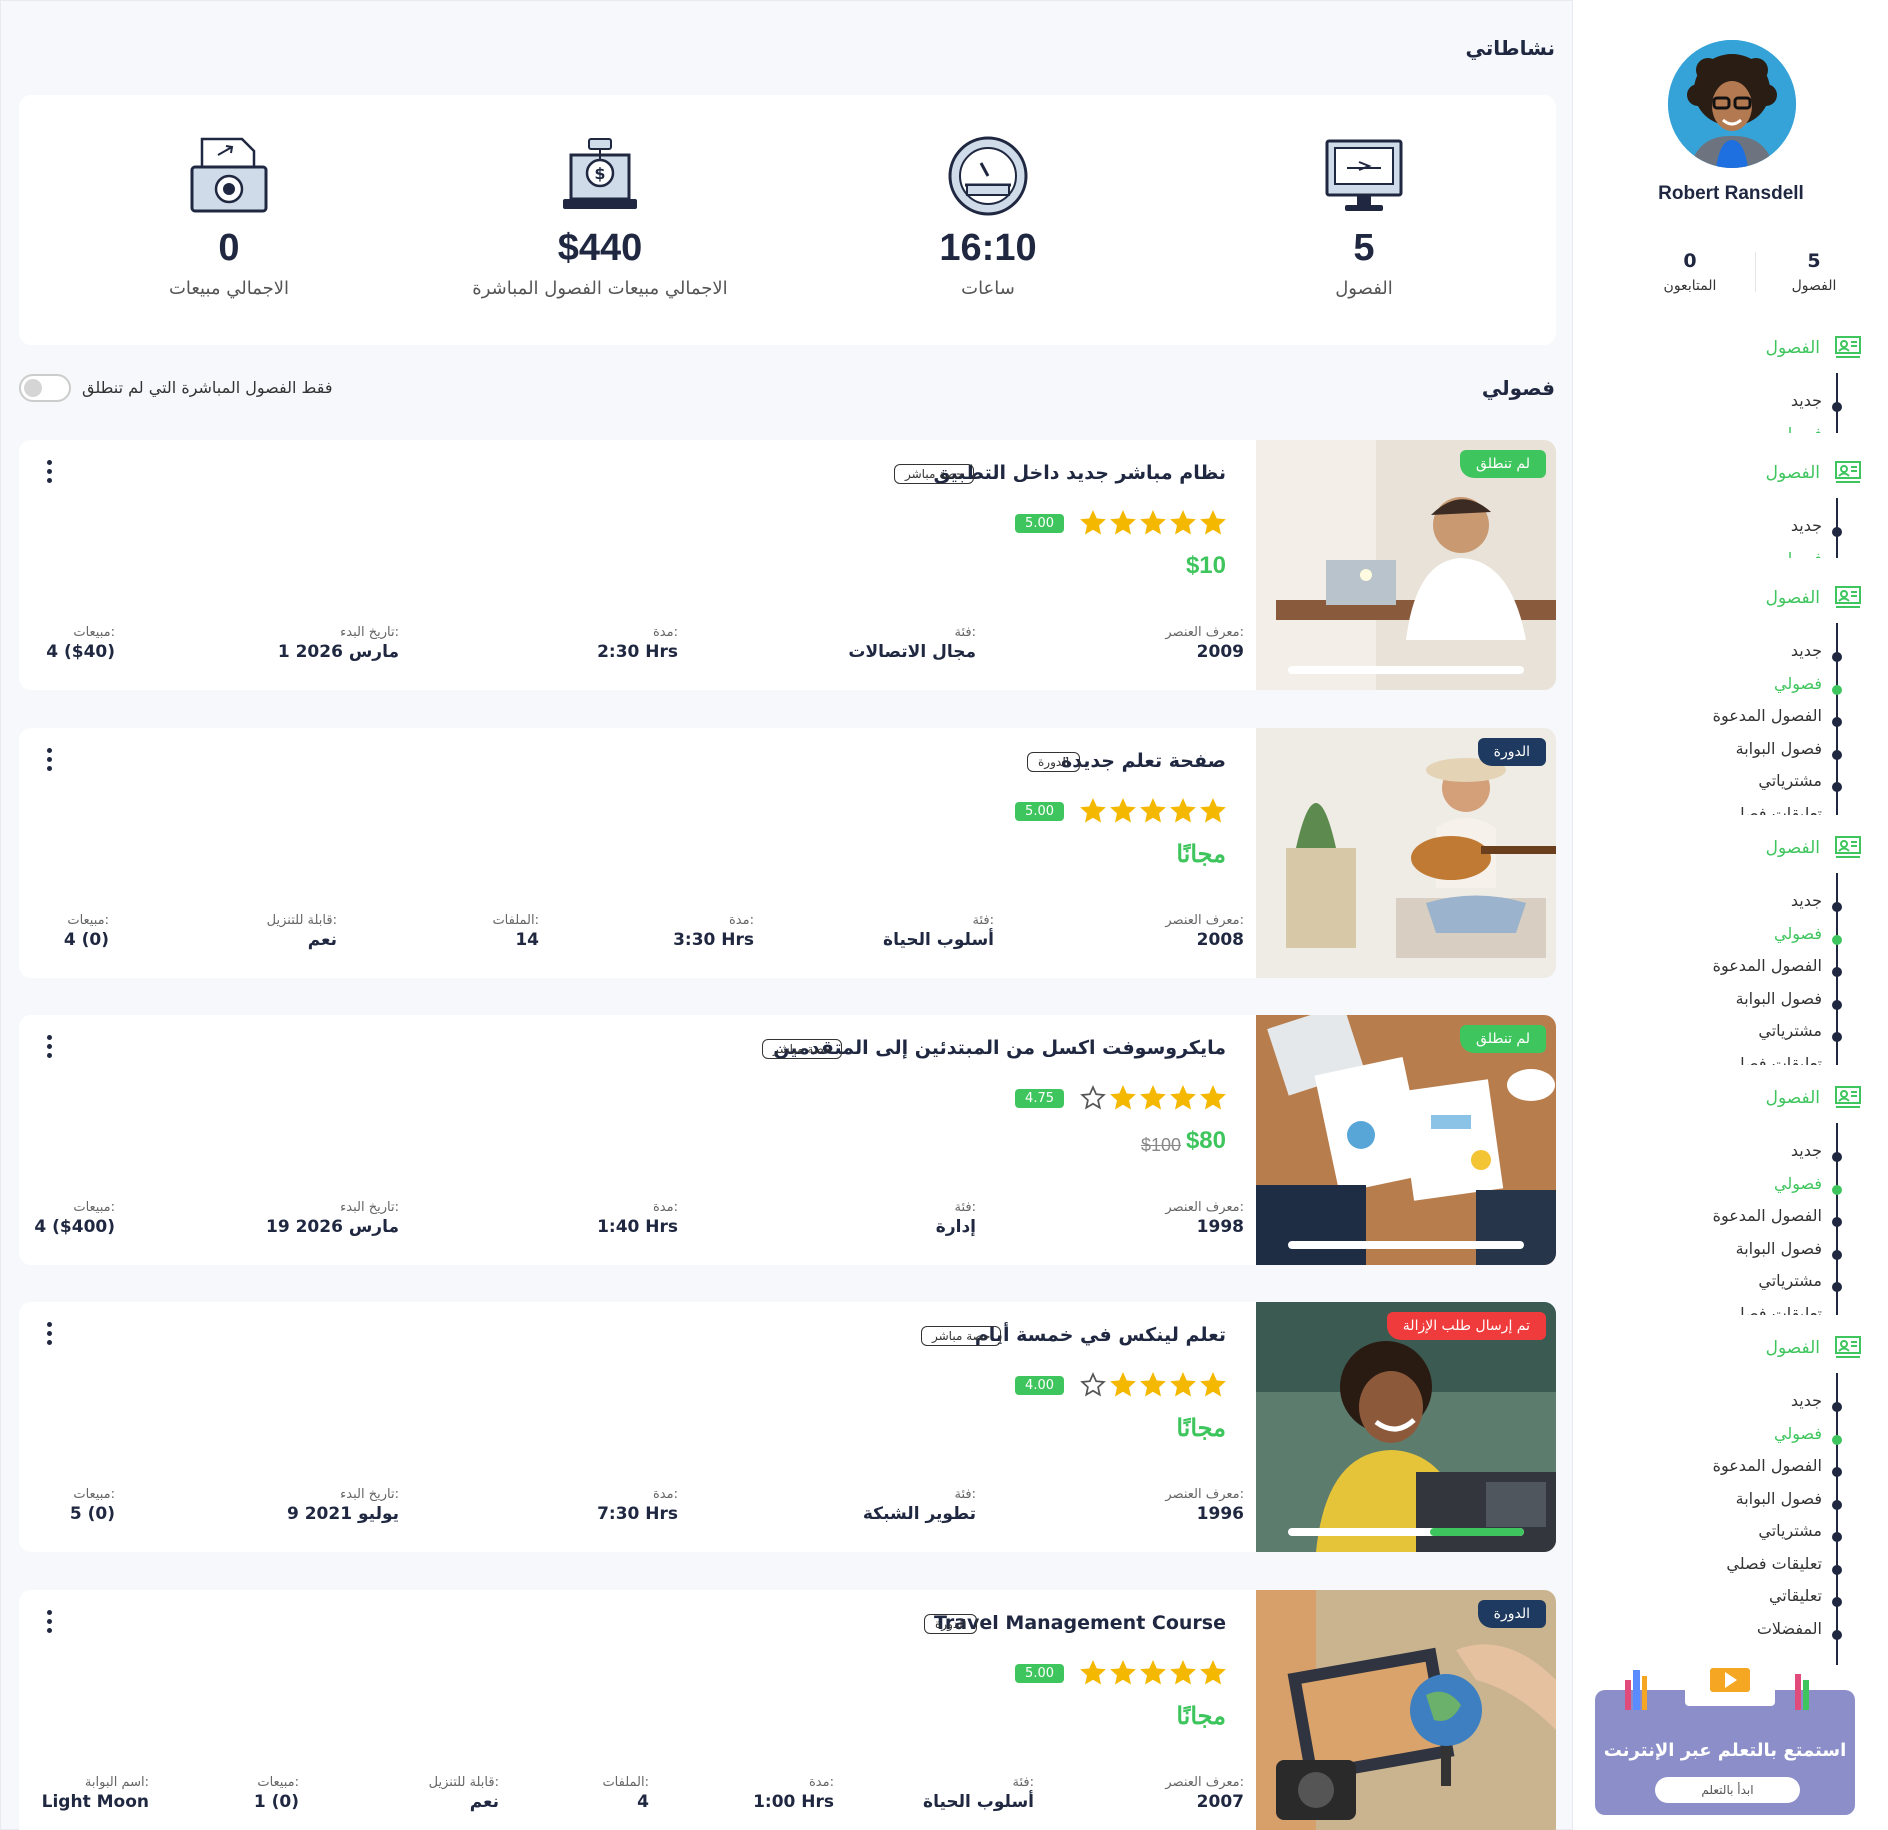 The image size is (1888, 1830). I want to click on promo-banner: استمتع بالتعلم عبر الإنترنت ابدأ بالتعلم, so click(1725, 1732).